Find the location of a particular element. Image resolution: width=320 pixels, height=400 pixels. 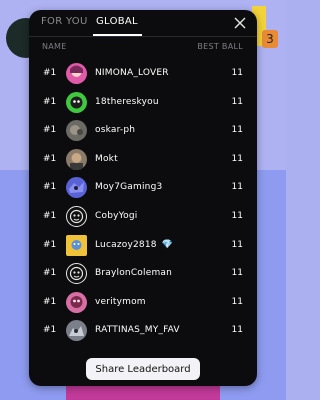

background-badge: 3 is located at coordinates (270, 39).